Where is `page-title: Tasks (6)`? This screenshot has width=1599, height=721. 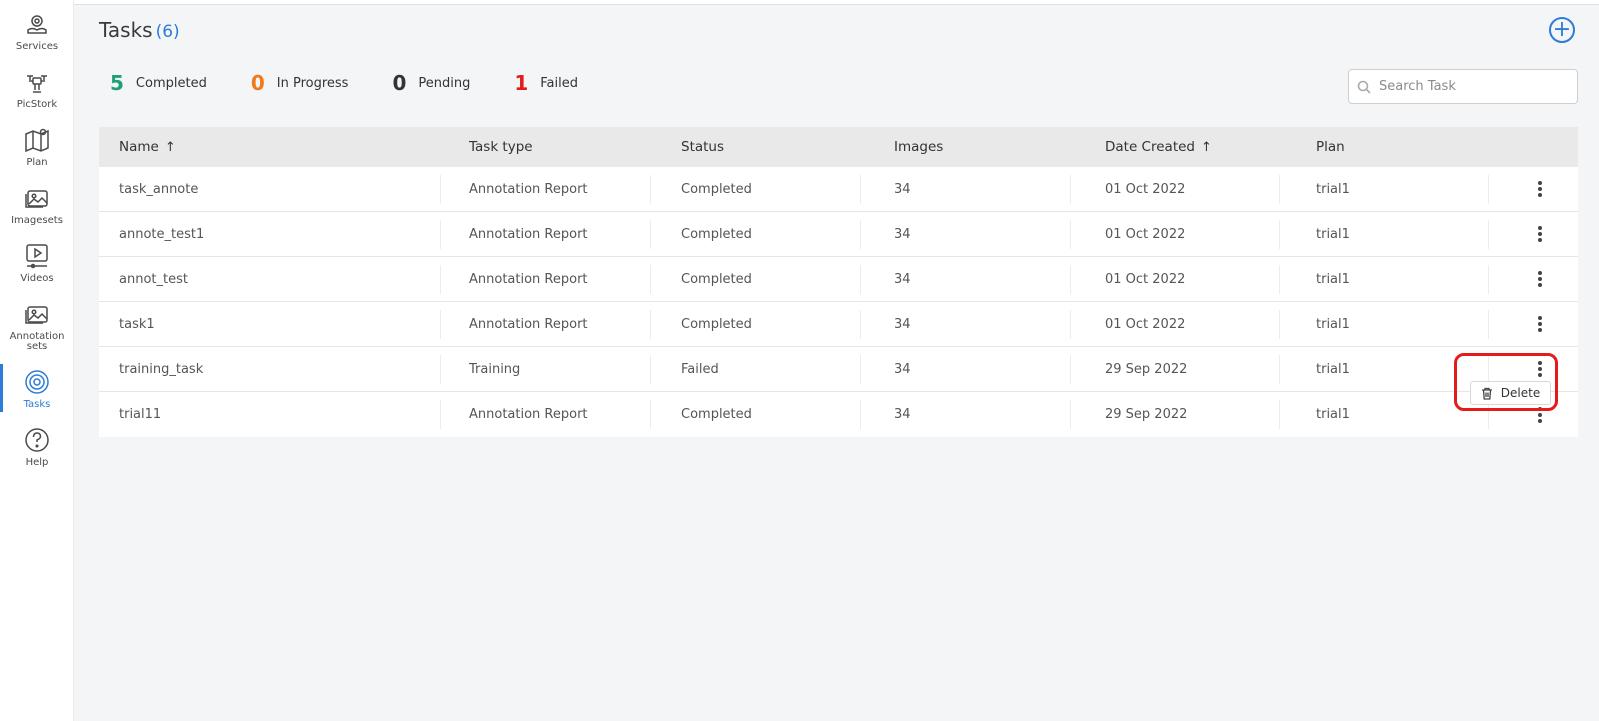
page-title: Tasks (6) is located at coordinates (139, 30).